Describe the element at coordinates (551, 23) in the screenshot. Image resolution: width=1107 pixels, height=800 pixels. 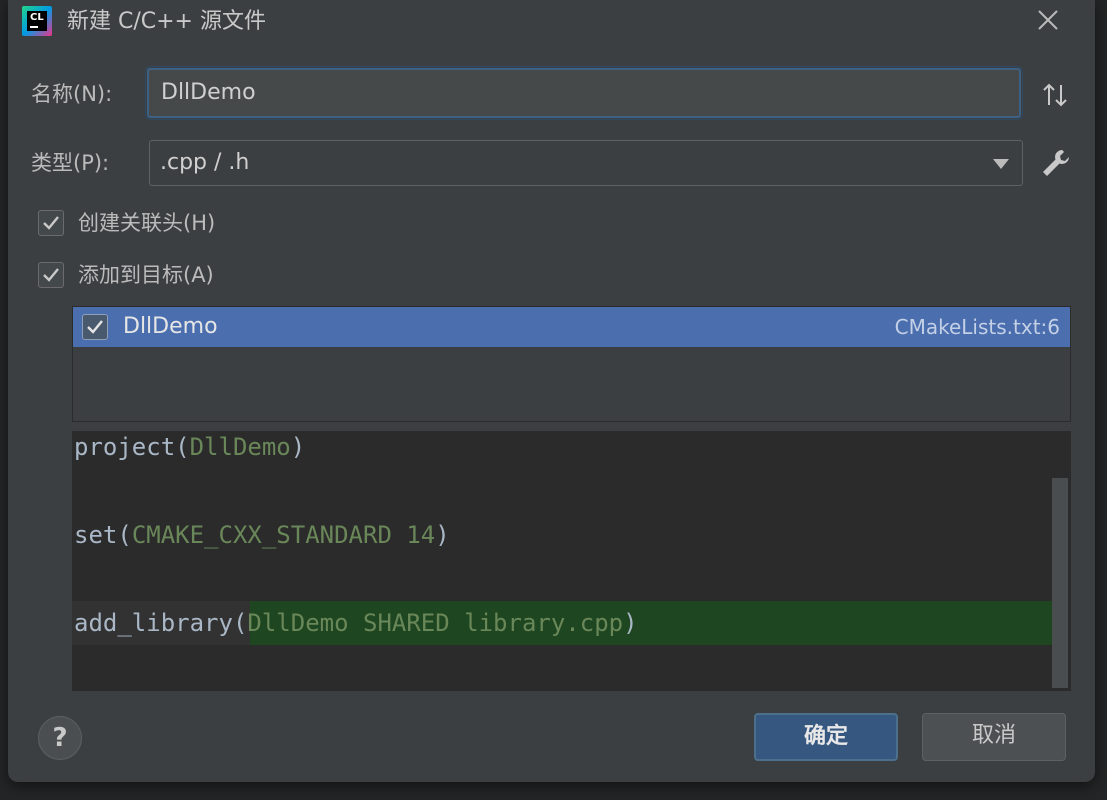
I see `title-bar: CL 新建 C/C++ 源文件` at that location.